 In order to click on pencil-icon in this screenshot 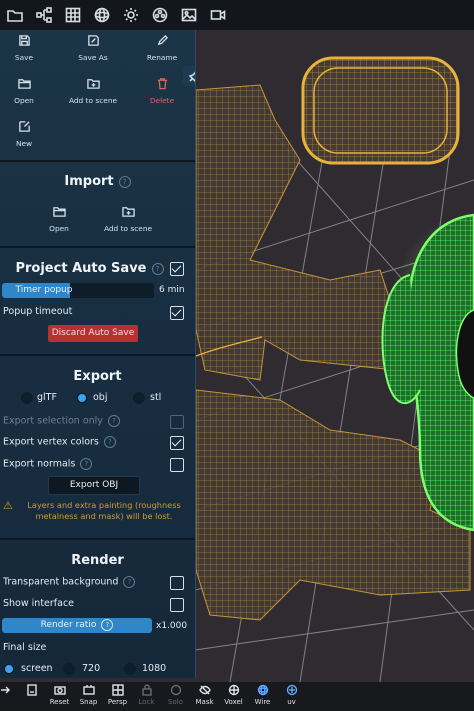, I will do `click(162, 40)`.